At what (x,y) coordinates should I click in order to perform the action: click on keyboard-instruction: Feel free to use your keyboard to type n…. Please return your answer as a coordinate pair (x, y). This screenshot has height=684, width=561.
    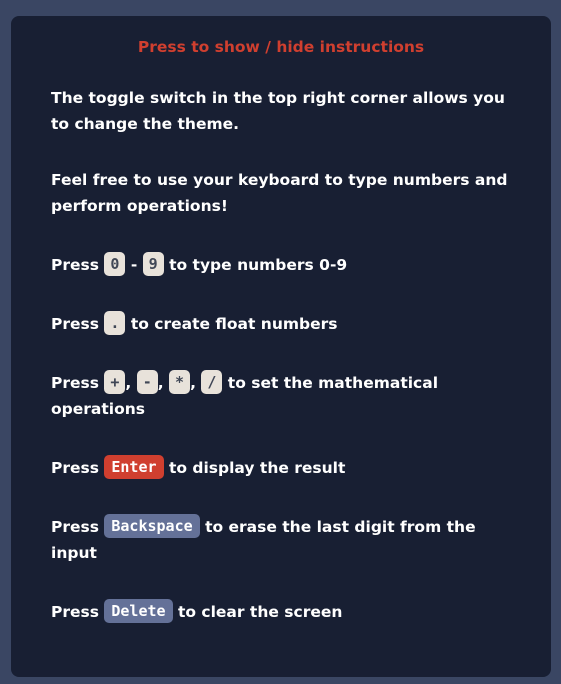
    Looking at the image, I should click on (279, 193).